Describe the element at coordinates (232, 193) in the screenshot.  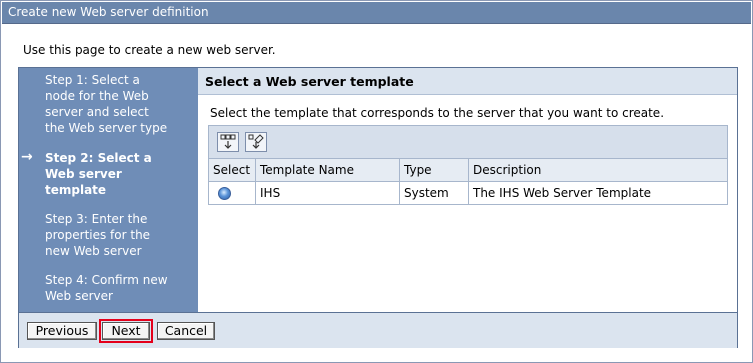
I see `select-cell` at that location.